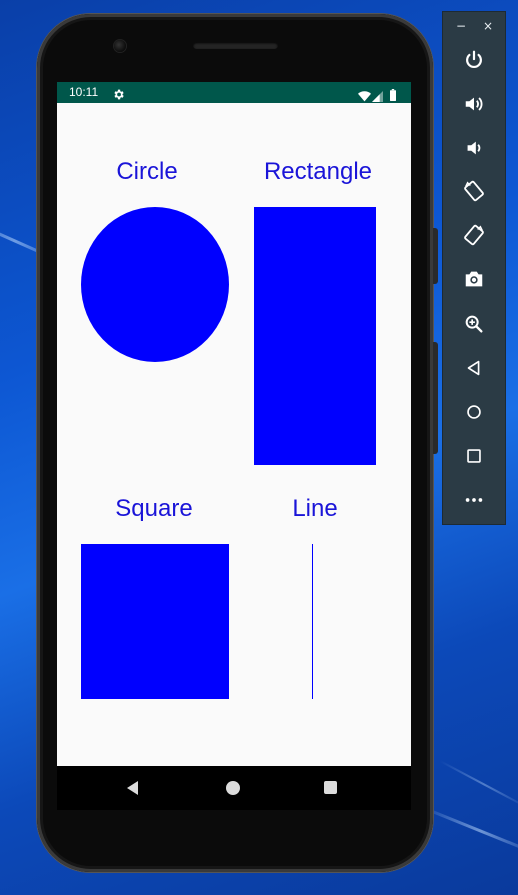 The width and height of the screenshot is (518, 895). Describe the element at coordinates (118, 93) in the screenshot. I see `settings-icon` at that location.